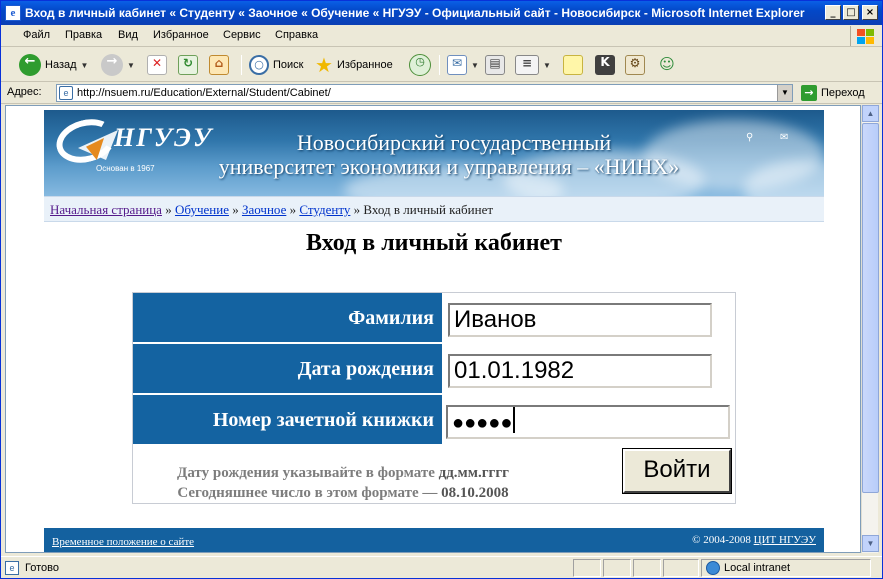 The image size is (883, 579). What do you see at coordinates (753, 138) in the screenshot?
I see `site-search-icon: ⚲` at bounding box center [753, 138].